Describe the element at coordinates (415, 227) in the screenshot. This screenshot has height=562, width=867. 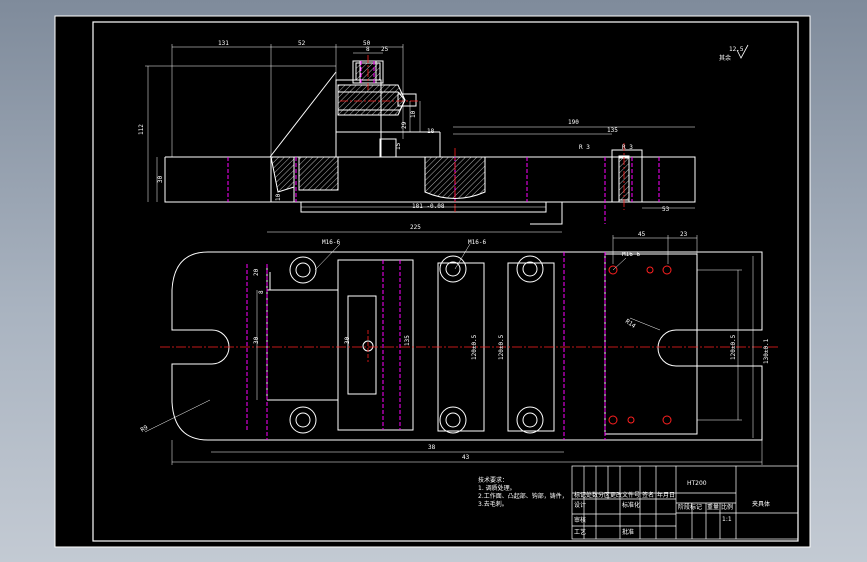
I see `svg-text: 225` at that location.